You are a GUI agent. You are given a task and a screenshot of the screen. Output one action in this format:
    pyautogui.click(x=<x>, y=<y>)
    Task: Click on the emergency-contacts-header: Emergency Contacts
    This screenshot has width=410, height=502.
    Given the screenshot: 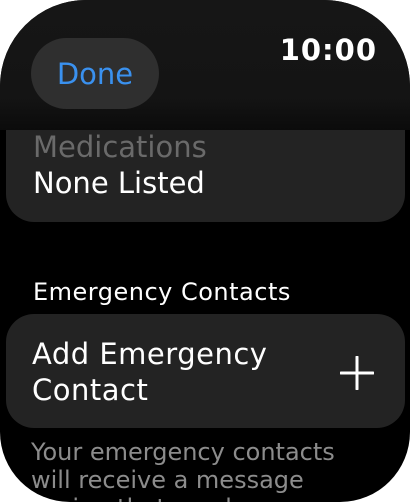 What is the action you would take?
    pyautogui.click(x=162, y=292)
    